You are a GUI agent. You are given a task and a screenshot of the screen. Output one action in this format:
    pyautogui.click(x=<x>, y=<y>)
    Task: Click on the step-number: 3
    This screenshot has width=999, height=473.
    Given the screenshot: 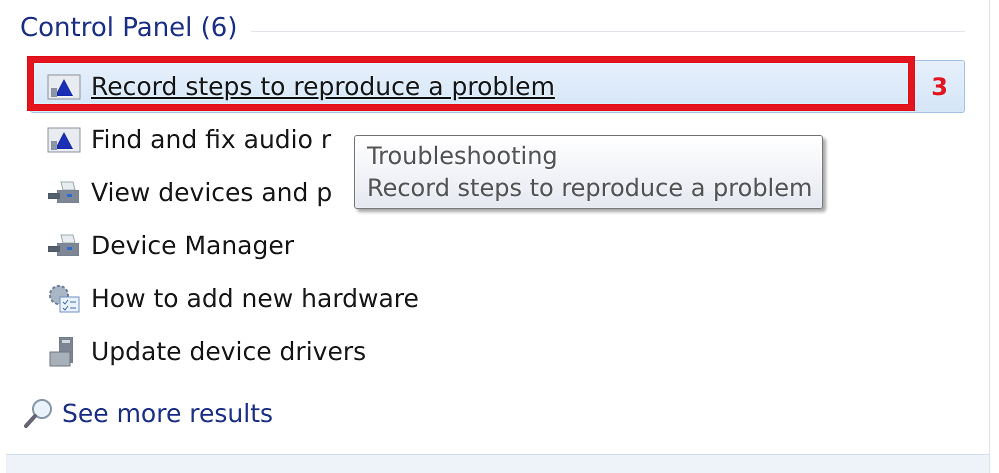 What is the action you would take?
    pyautogui.click(x=939, y=86)
    